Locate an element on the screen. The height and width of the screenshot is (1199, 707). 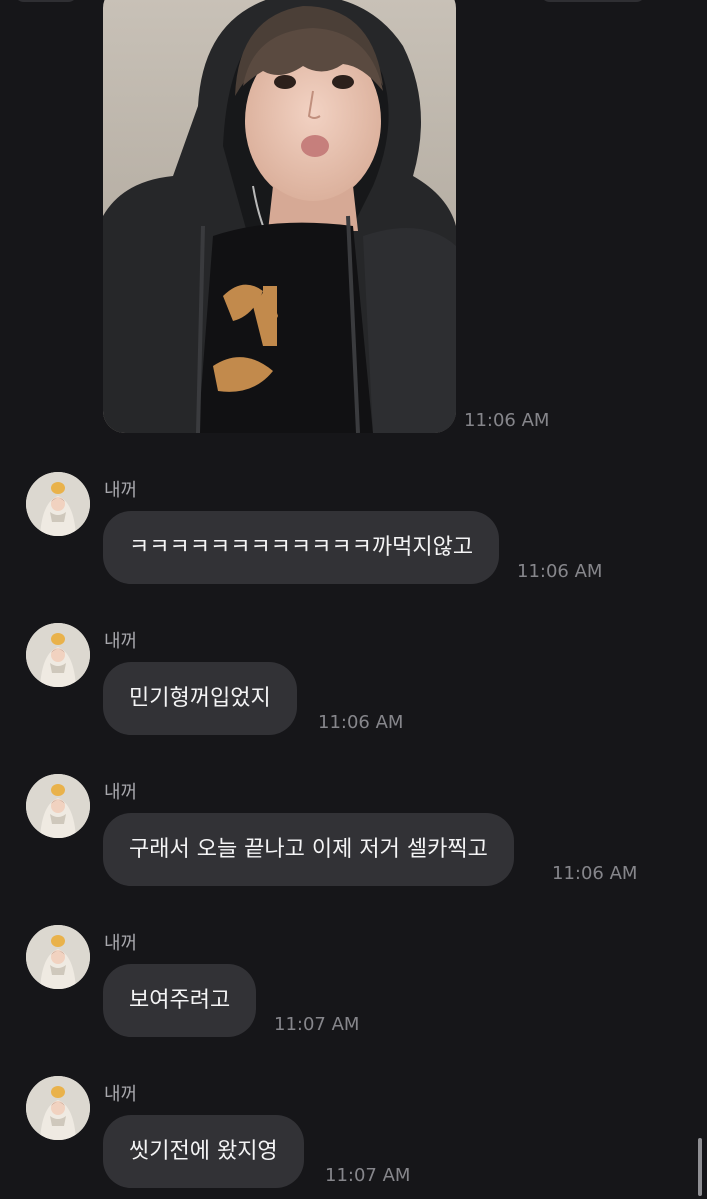
message-bubble: 구래서 오늘 끝나고 이제 저거 셀카찍고 is located at coordinates (308, 849).